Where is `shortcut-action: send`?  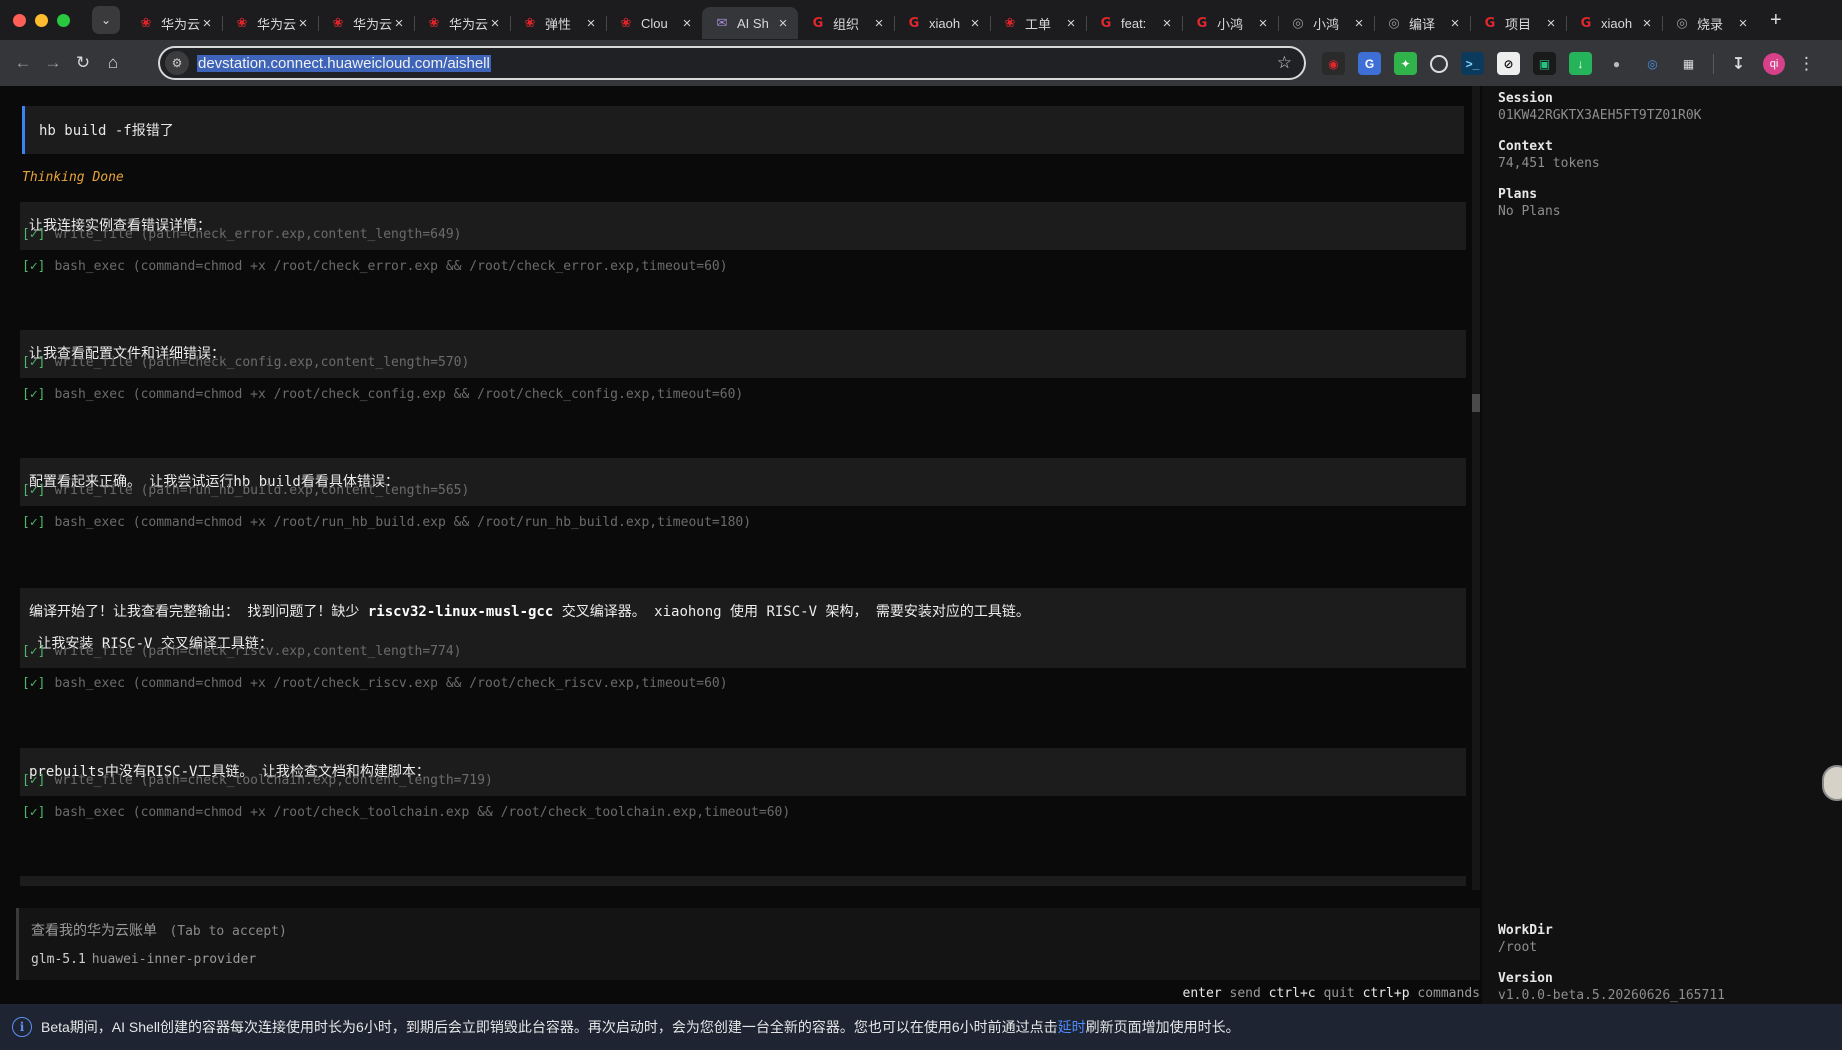
shortcut-action: send is located at coordinates (1245, 993).